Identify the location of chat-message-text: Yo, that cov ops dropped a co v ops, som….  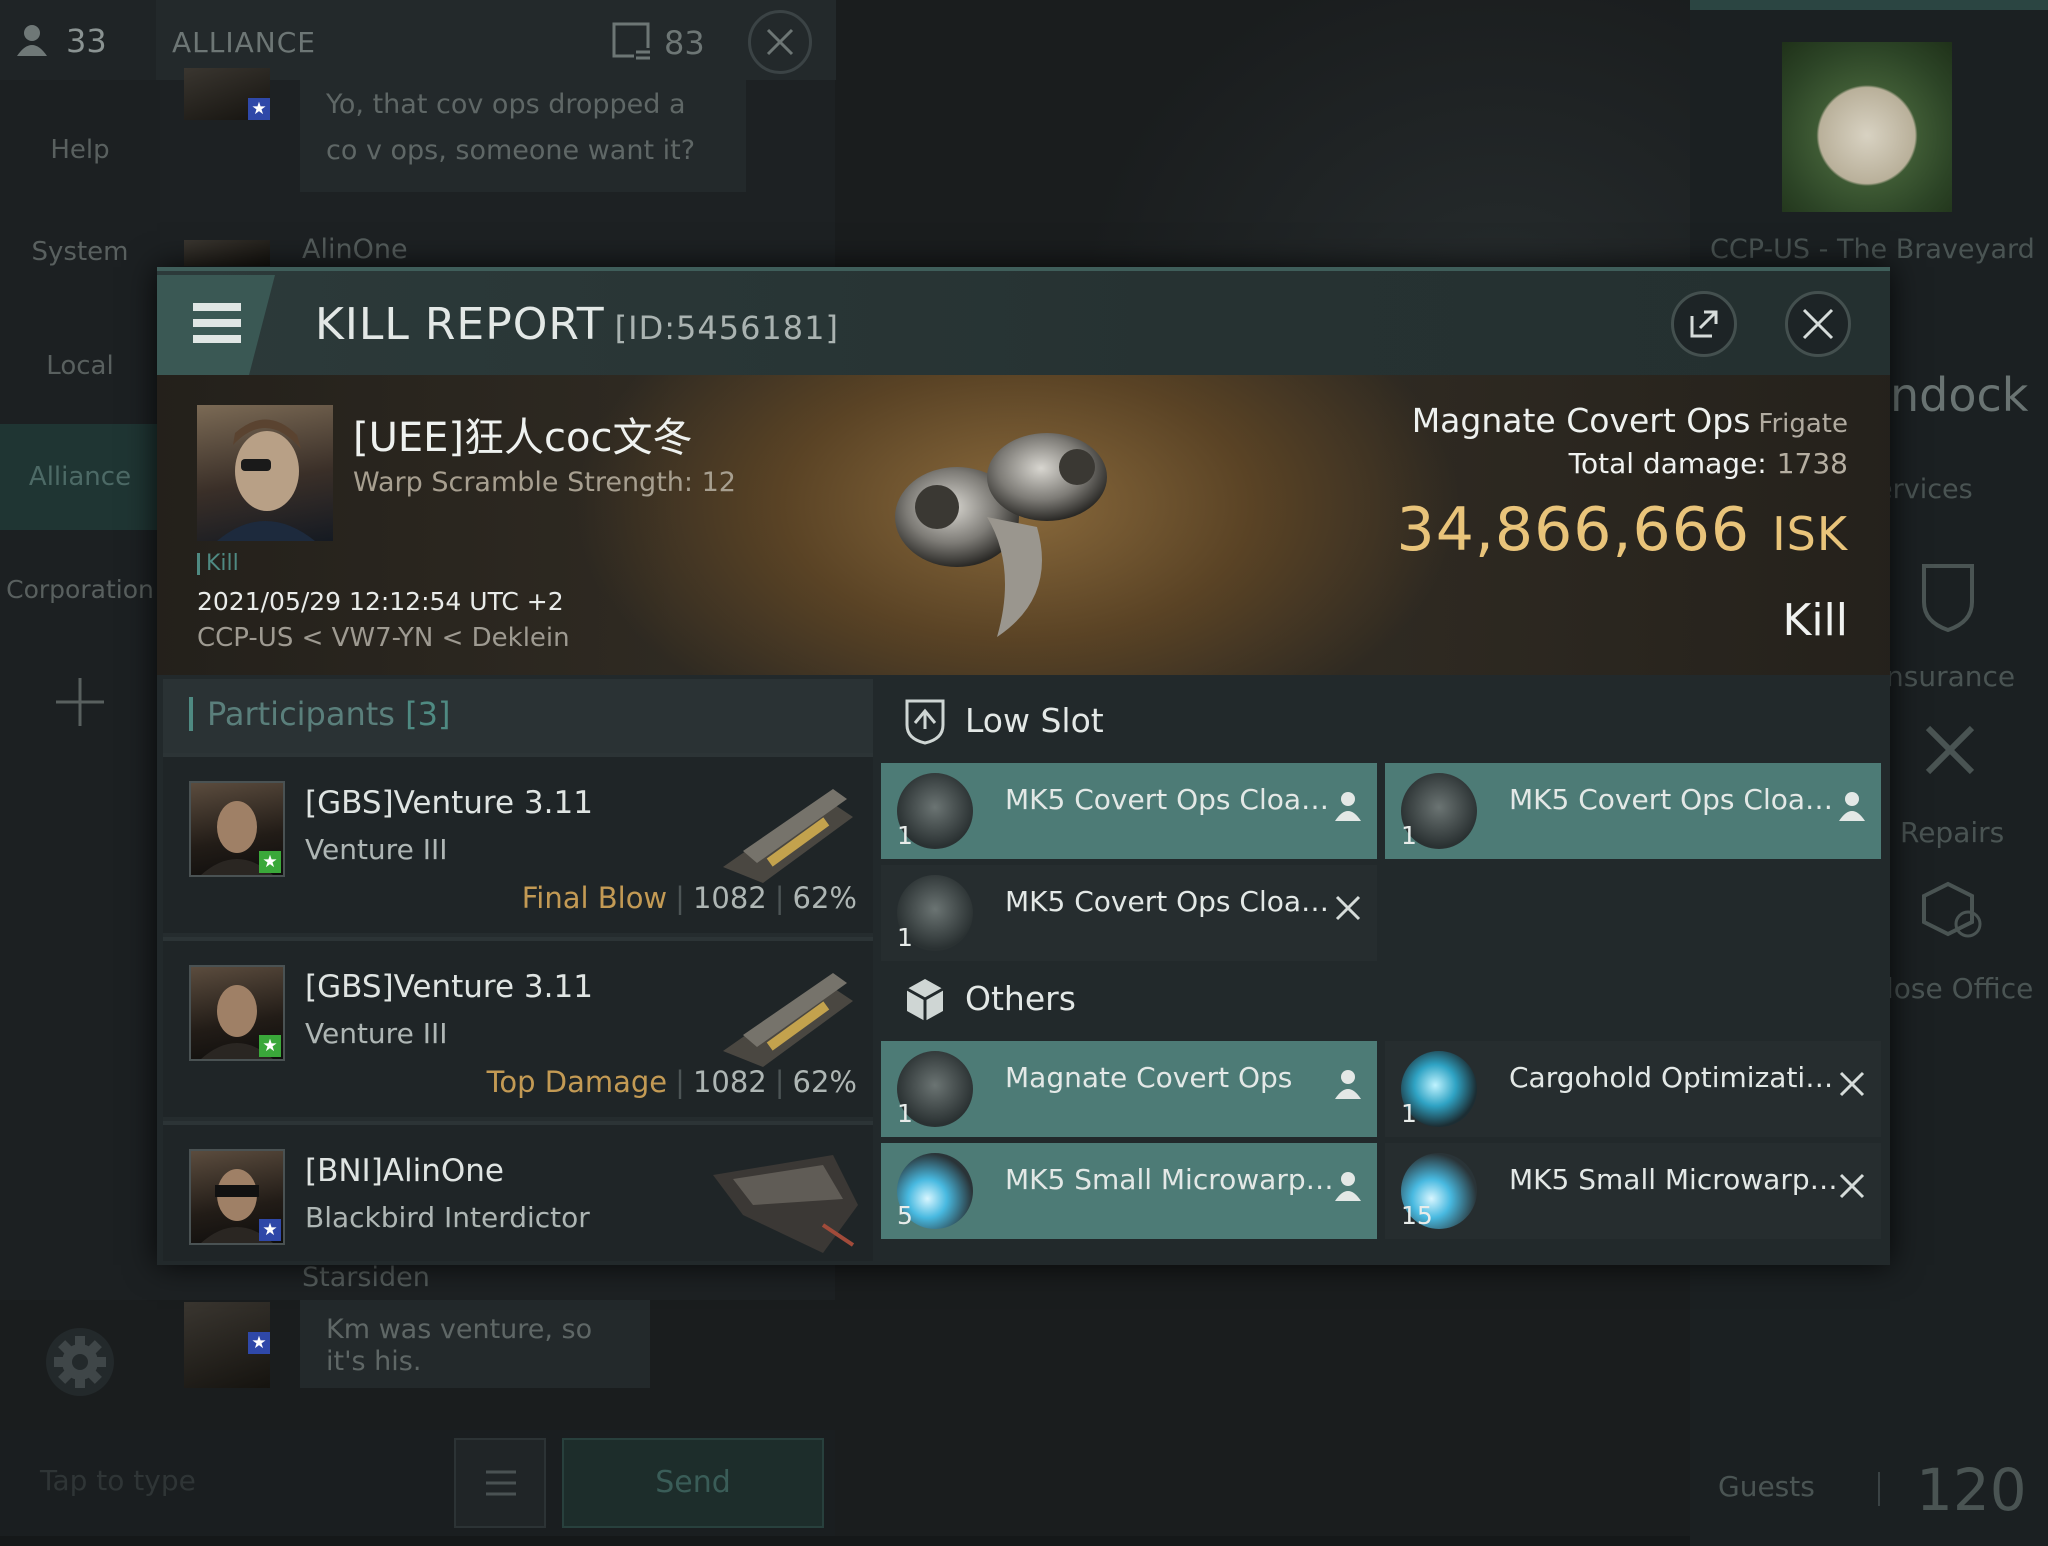
(511, 127).